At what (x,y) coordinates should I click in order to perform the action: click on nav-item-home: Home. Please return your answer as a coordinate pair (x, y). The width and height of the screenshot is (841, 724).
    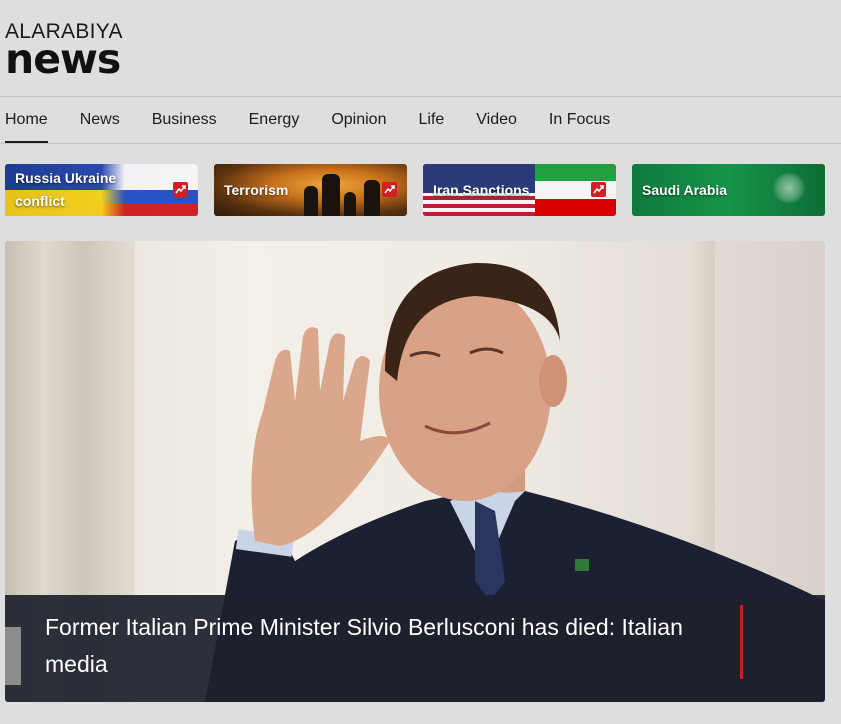
    Looking at the image, I should click on (26, 120).